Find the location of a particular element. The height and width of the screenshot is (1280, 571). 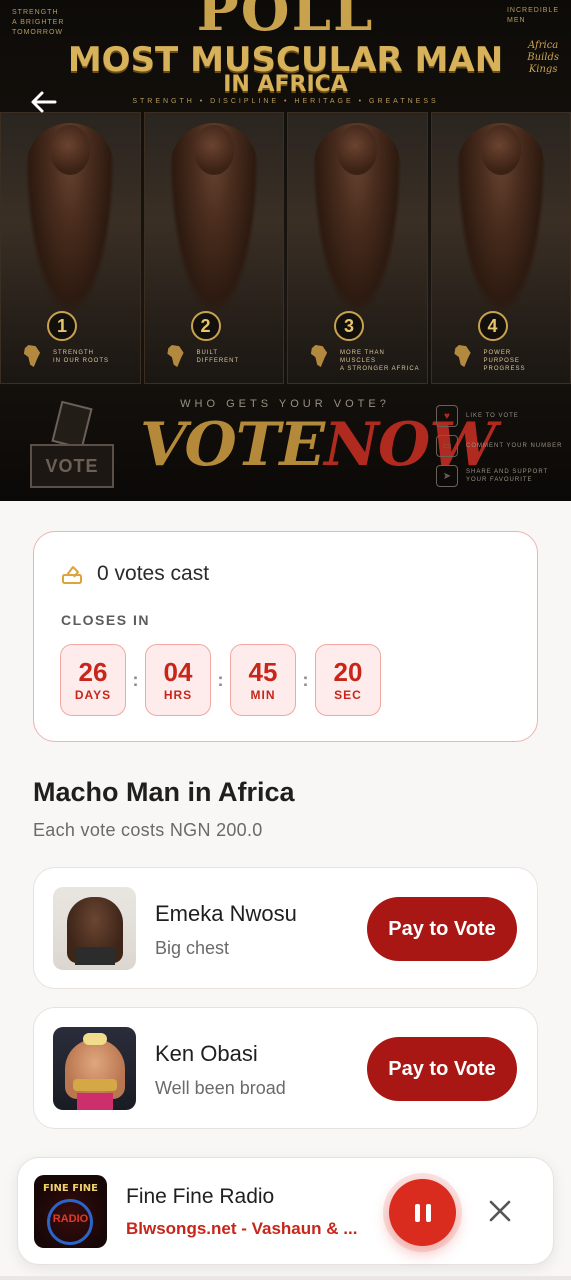

side-action-text: LIKE TO VOTE is located at coordinates (492, 416).